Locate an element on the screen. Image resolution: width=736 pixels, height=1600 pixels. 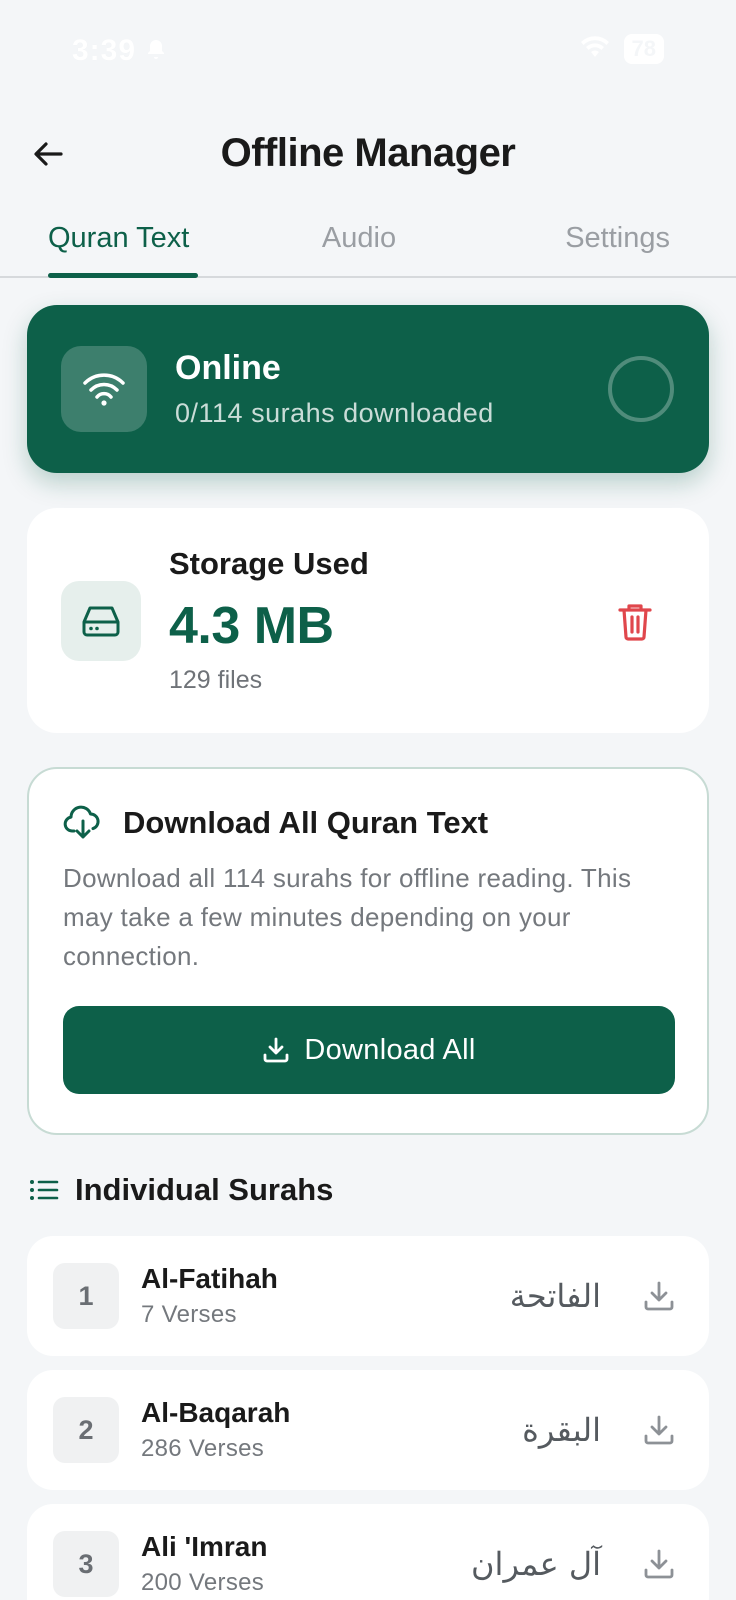
clear-storage-button is located at coordinates (635, 621).